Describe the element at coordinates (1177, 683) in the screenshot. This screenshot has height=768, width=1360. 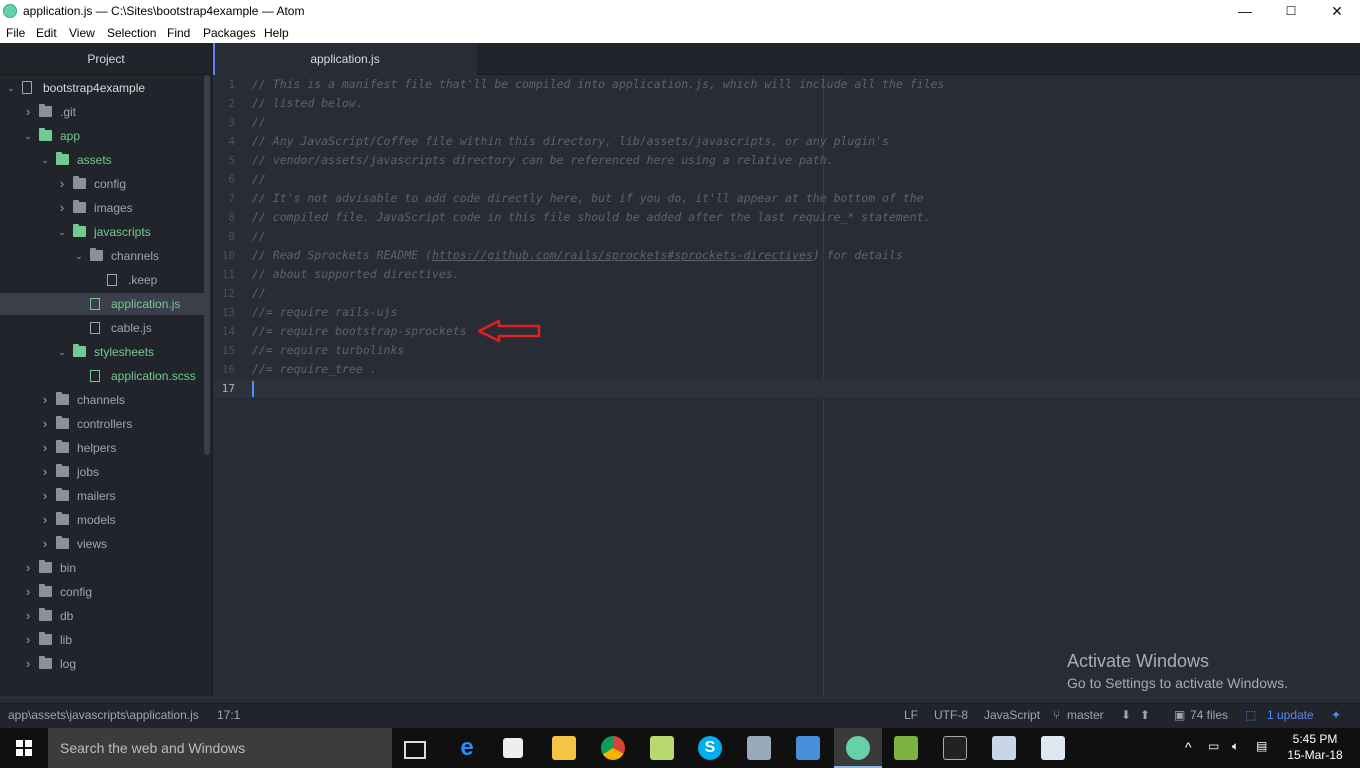
I see `activate-windows-subtitle: Go to Settings to activate Windows.` at that location.